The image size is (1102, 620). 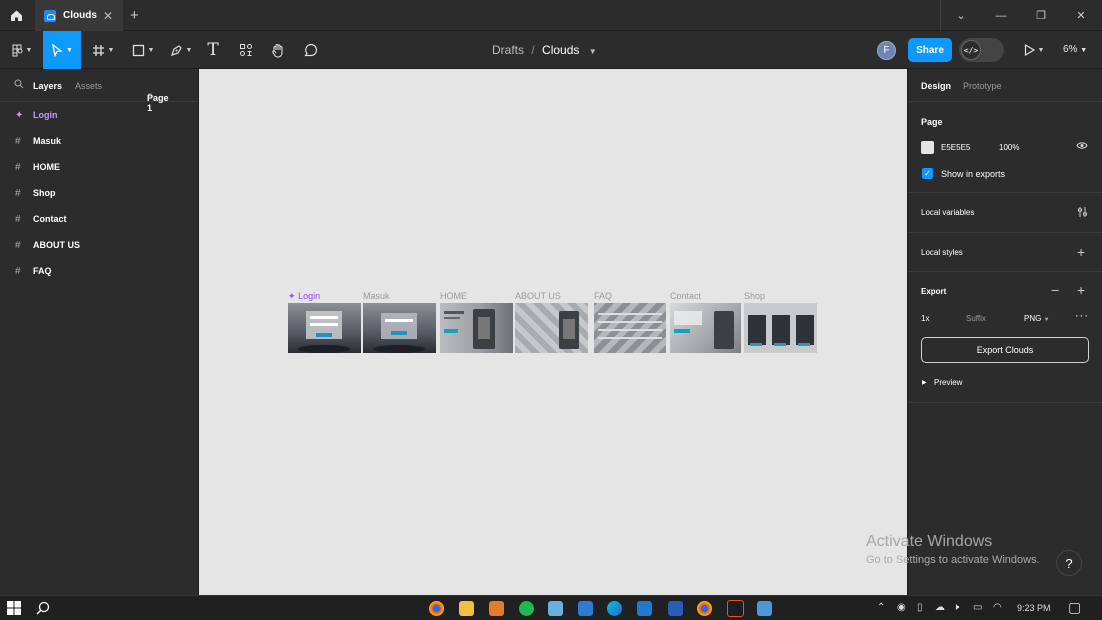 What do you see at coordinates (735, 608) in the screenshot?
I see `figma-icon` at bounding box center [735, 608].